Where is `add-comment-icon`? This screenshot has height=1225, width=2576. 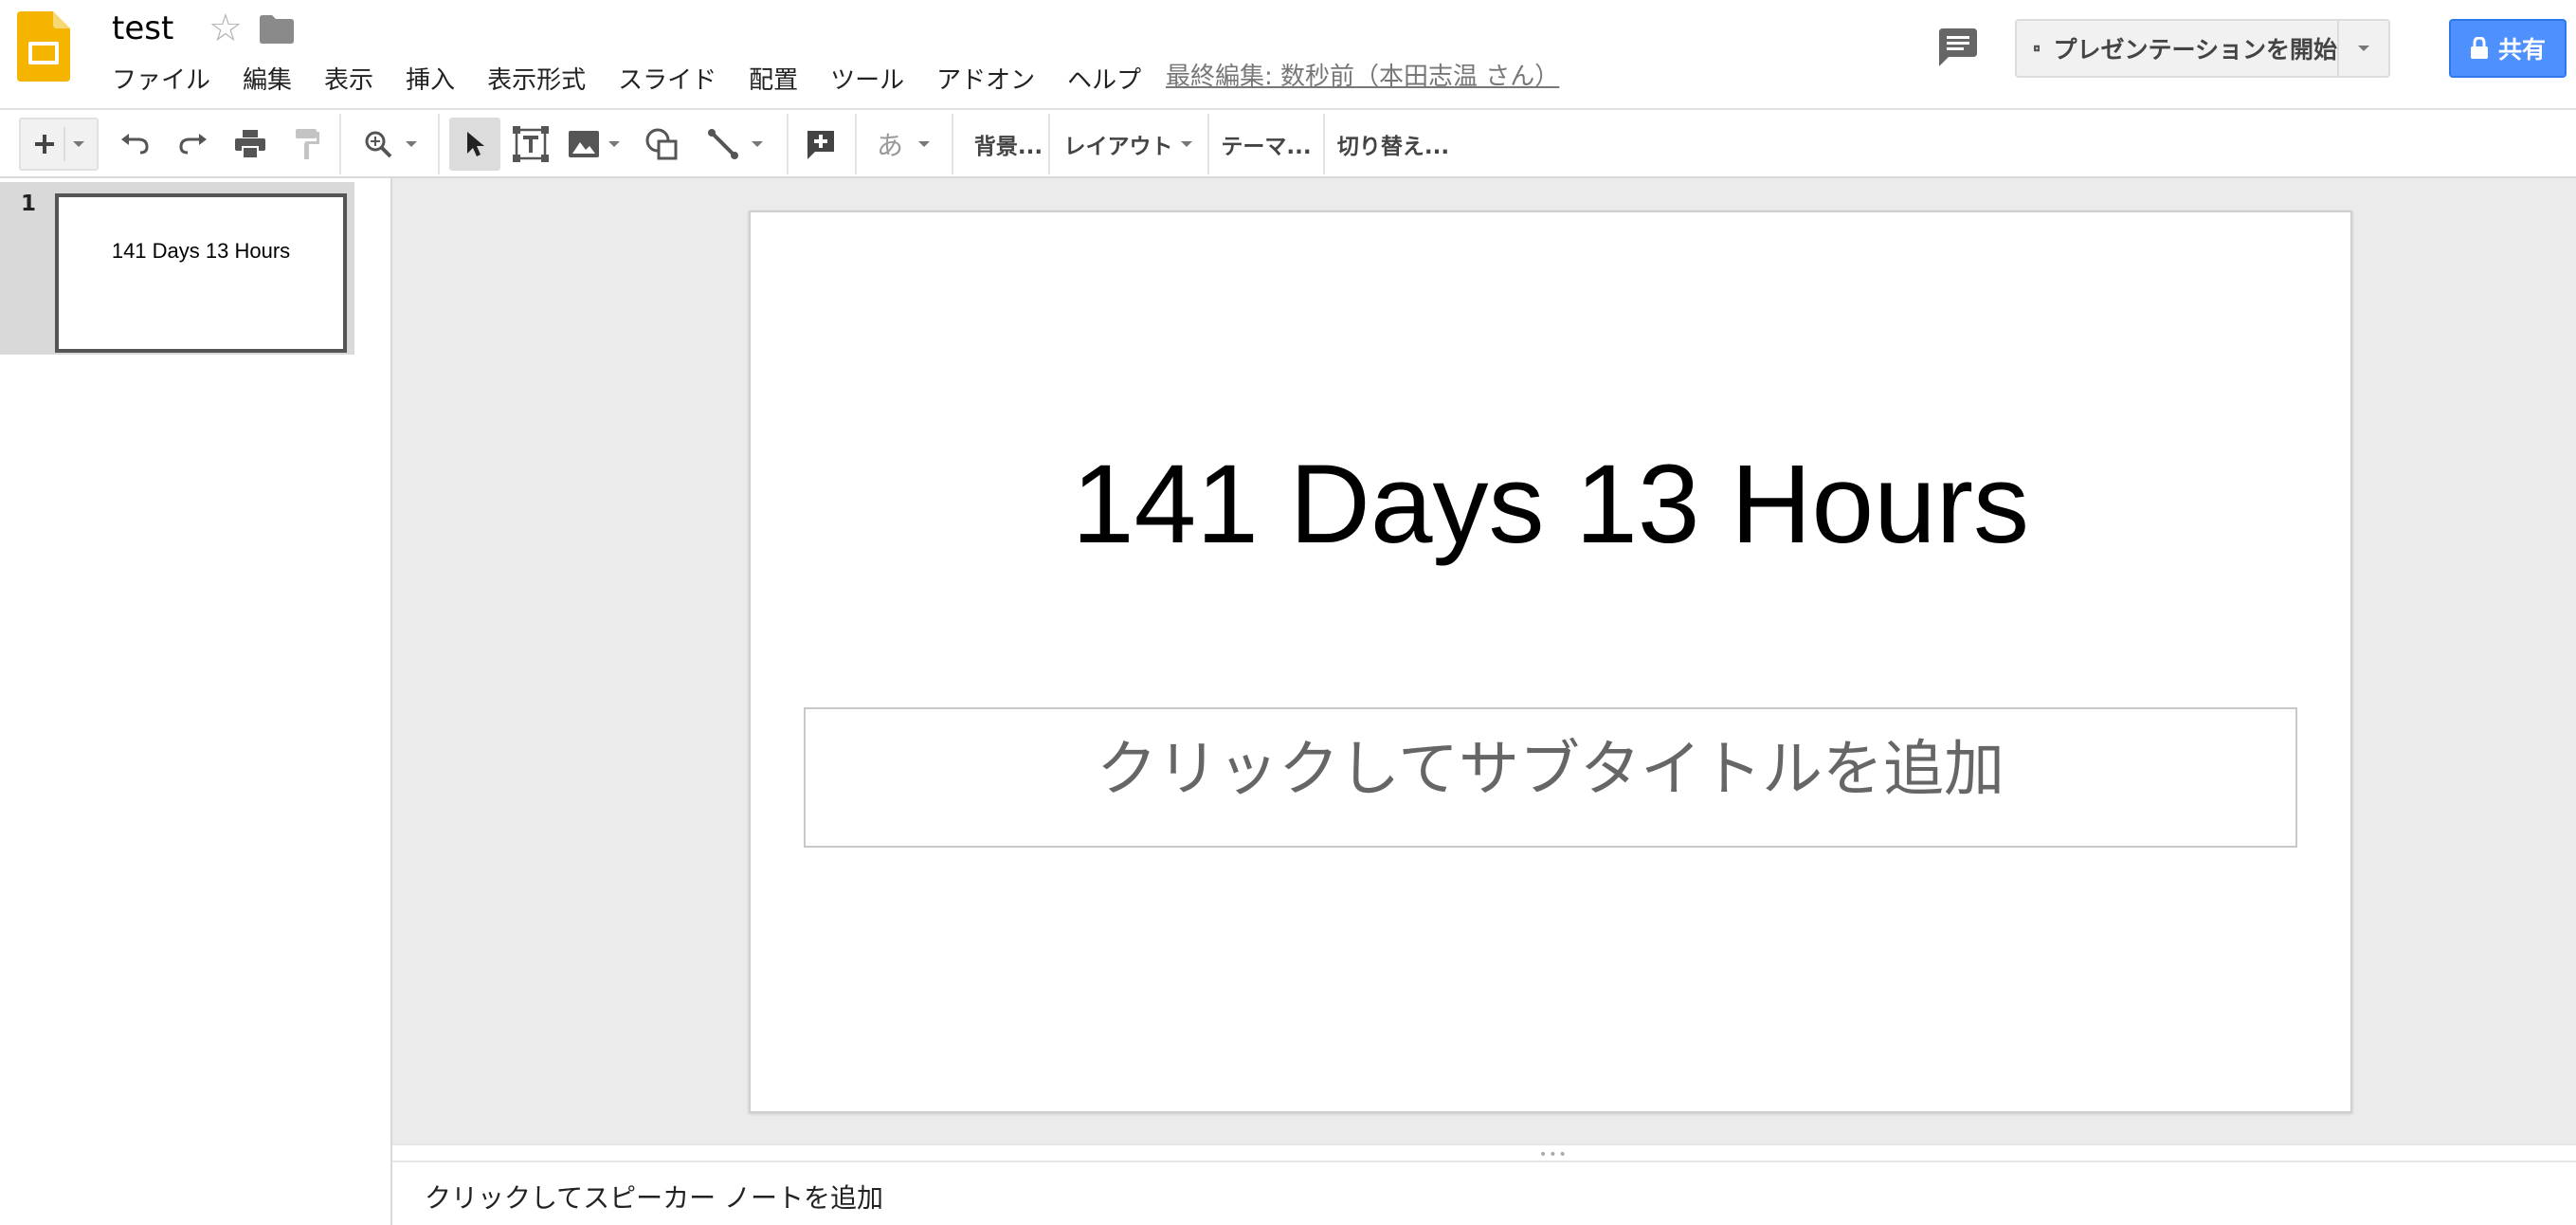 add-comment-icon is located at coordinates (820, 145).